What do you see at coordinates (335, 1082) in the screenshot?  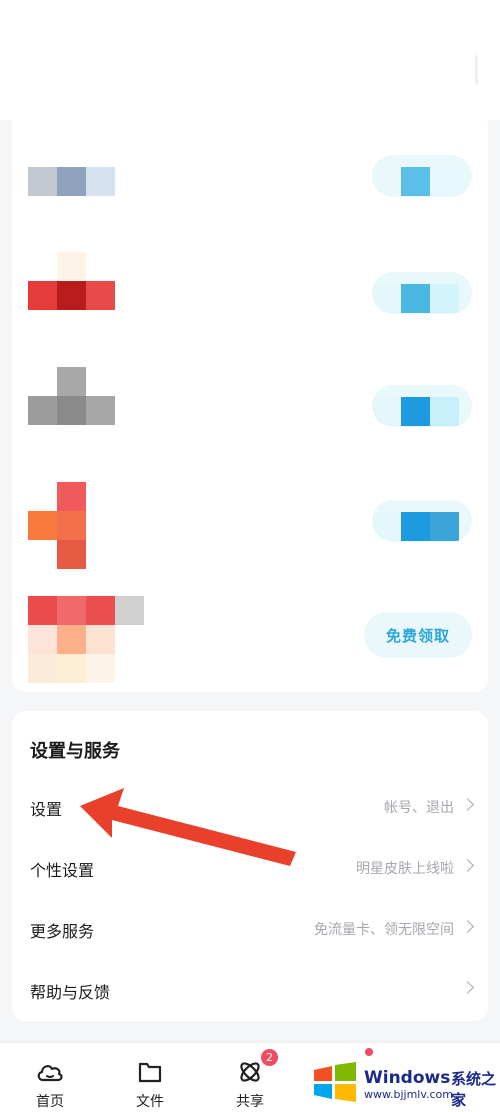 I see `windows-logo-icon` at bounding box center [335, 1082].